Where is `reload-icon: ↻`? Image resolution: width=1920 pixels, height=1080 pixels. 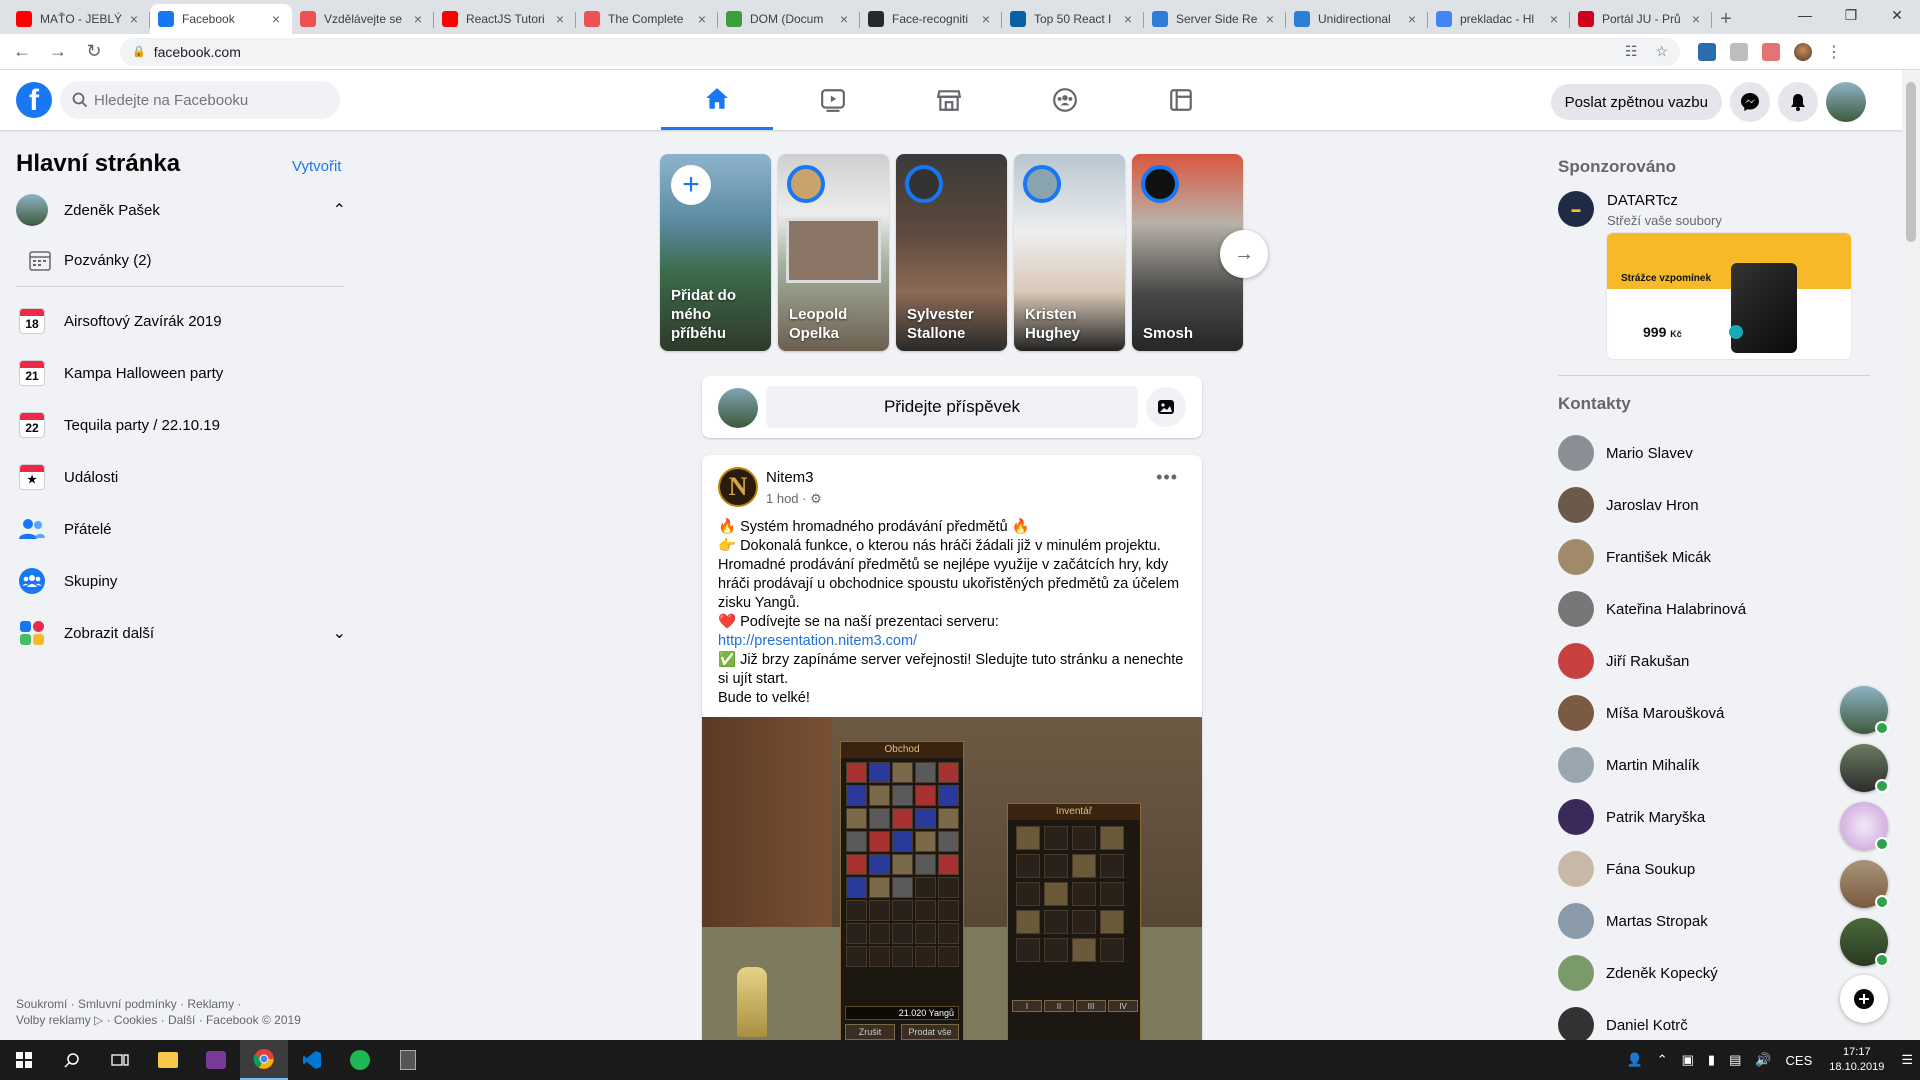
reload-icon: ↻ is located at coordinates (94, 52).